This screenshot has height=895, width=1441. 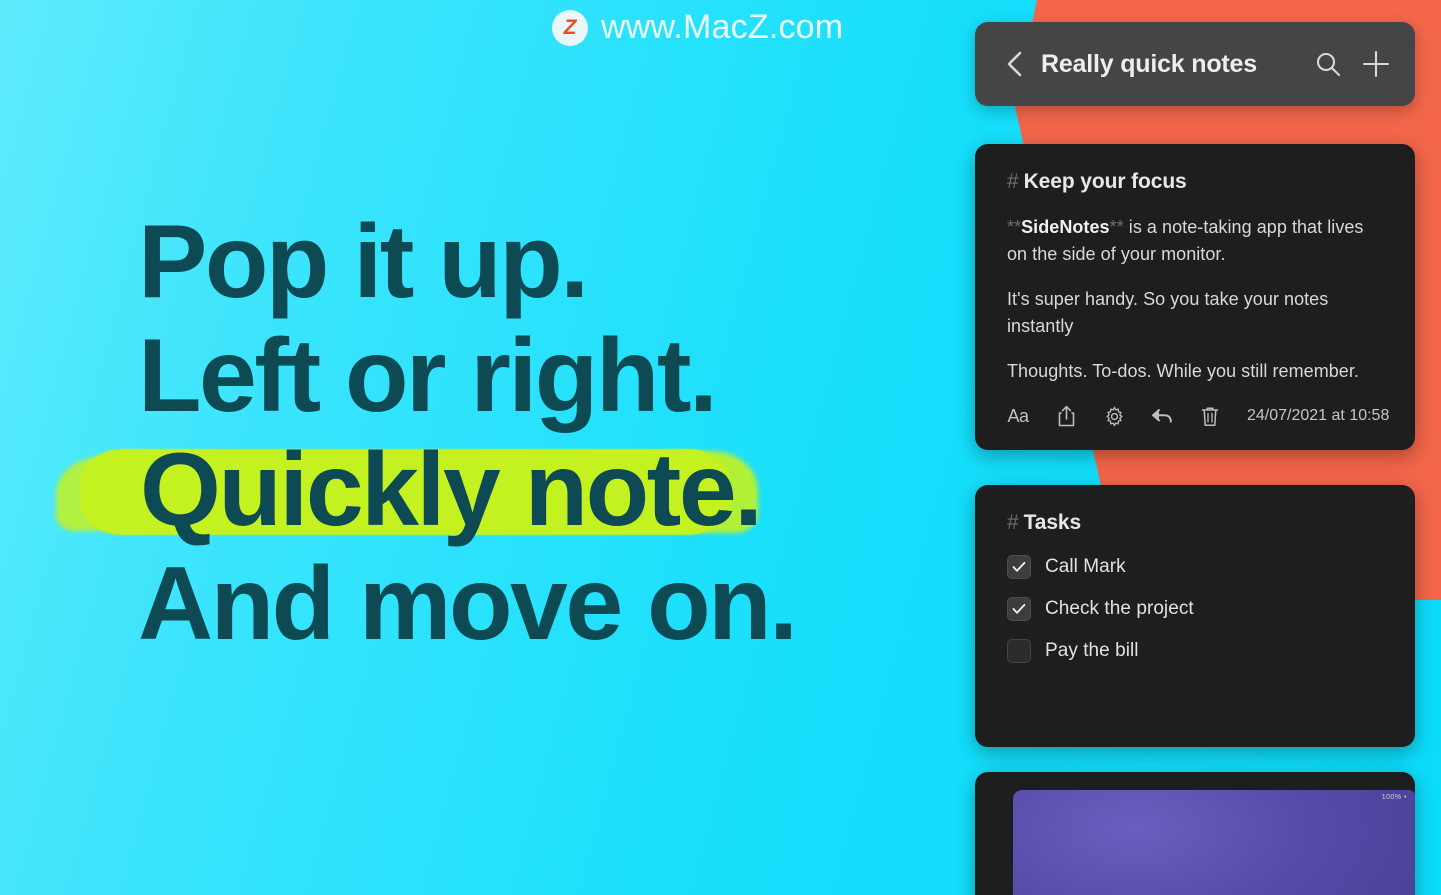 I want to click on watermark-logo-letter: Z, so click(x=570, y=27).